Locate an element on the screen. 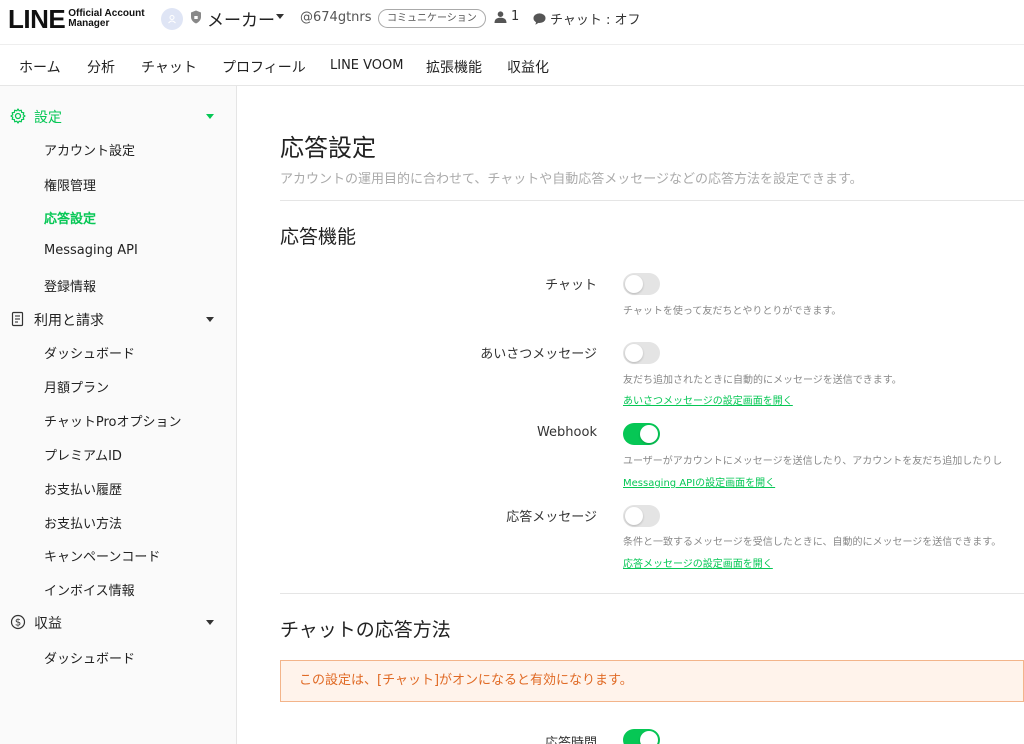  greeting-message-toggle is located at coordinates (641, 353).